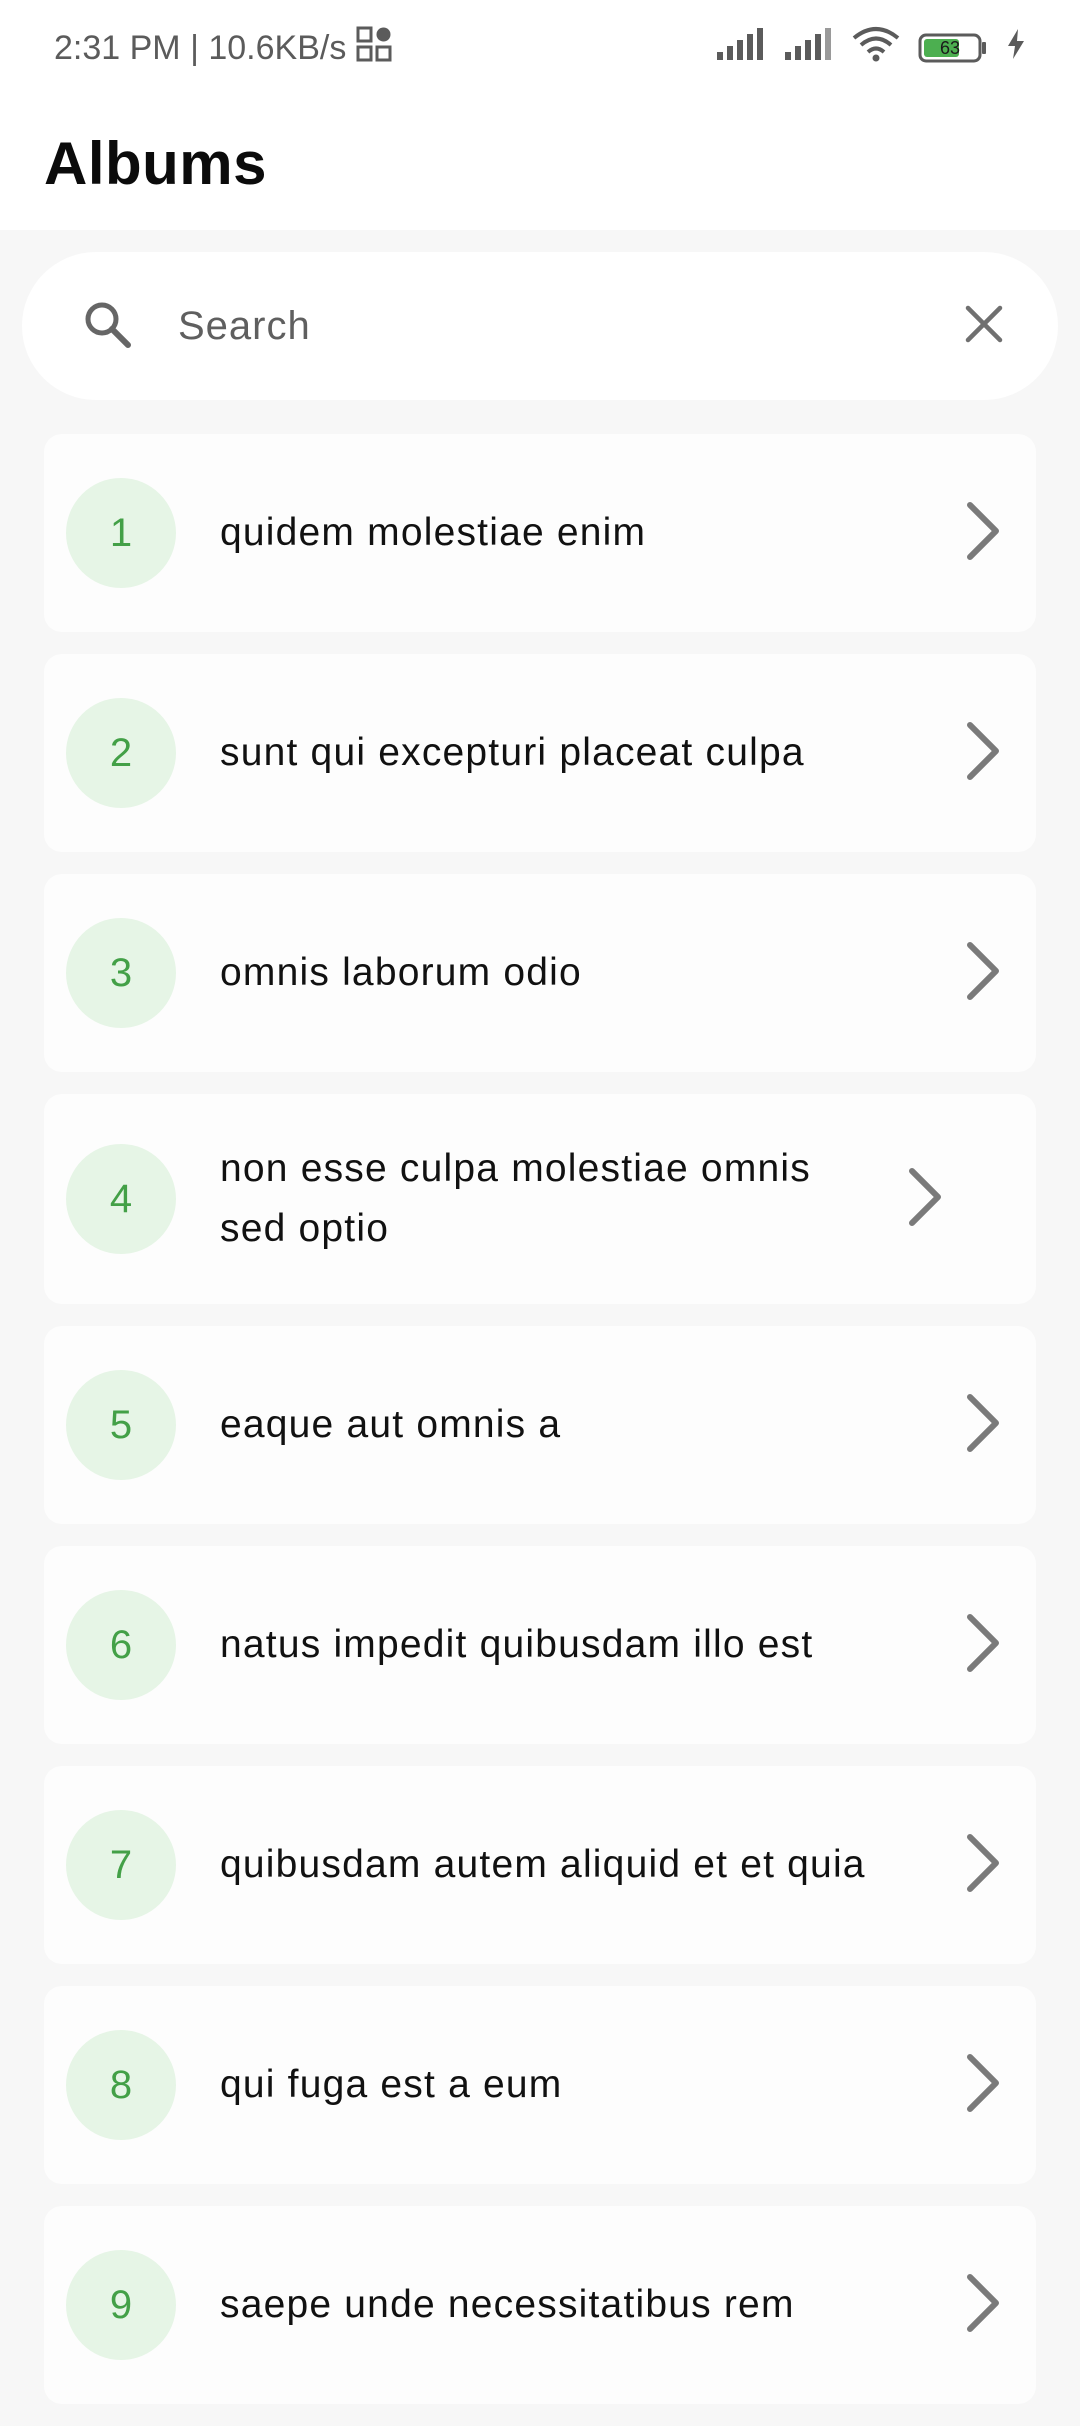  What do you see at coordinates (107, 326) in the screenshot?
I see `search-icon` at bounding box center [107, 326].